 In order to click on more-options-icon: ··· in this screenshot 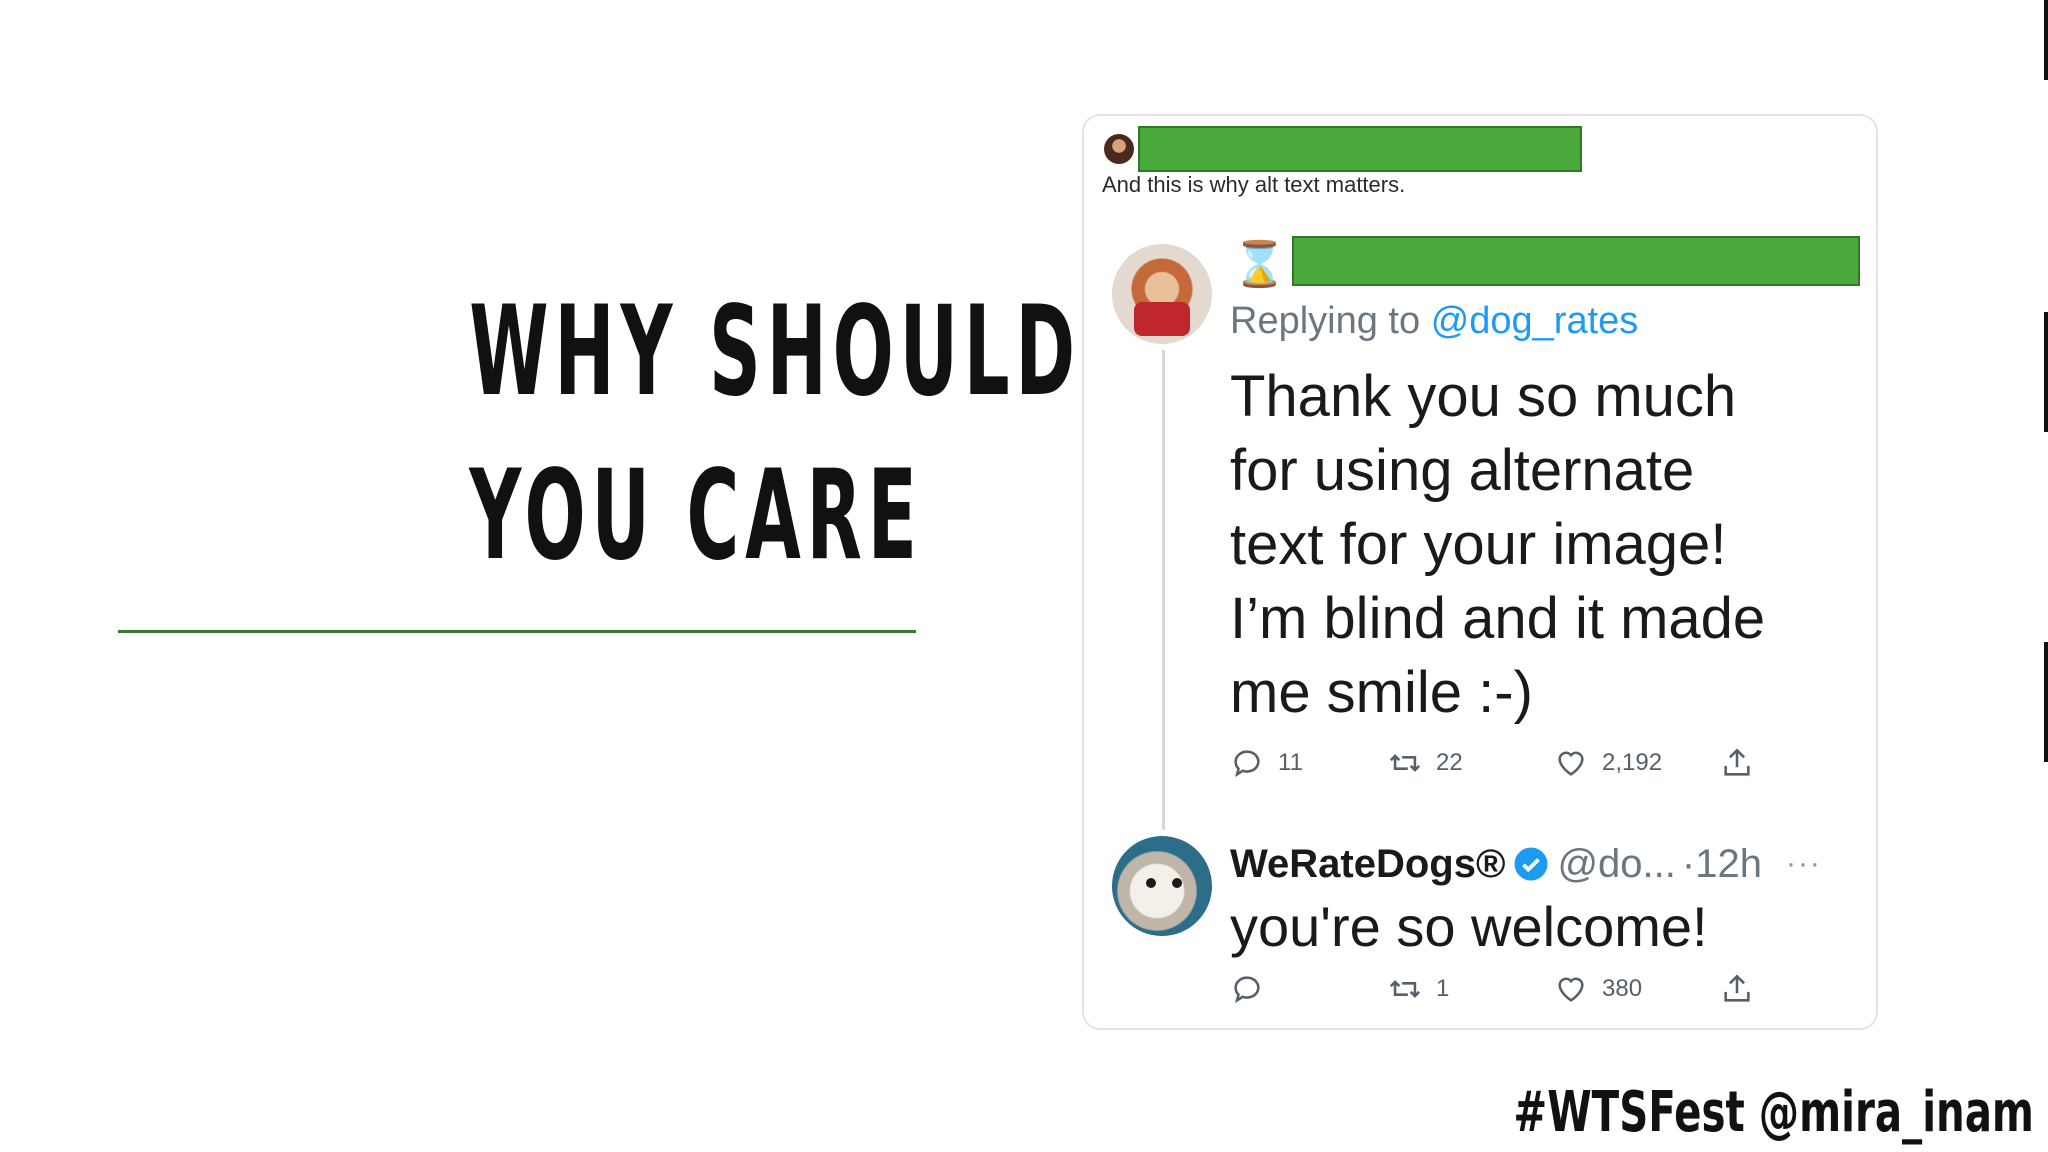, I will do `click(1804, 864)`.